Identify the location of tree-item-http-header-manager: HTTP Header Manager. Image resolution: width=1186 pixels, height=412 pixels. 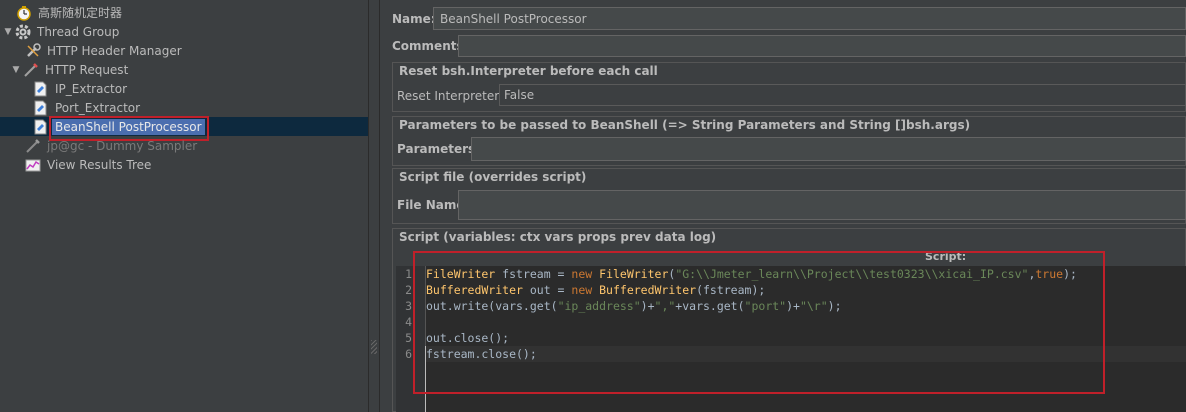
(184, 50).